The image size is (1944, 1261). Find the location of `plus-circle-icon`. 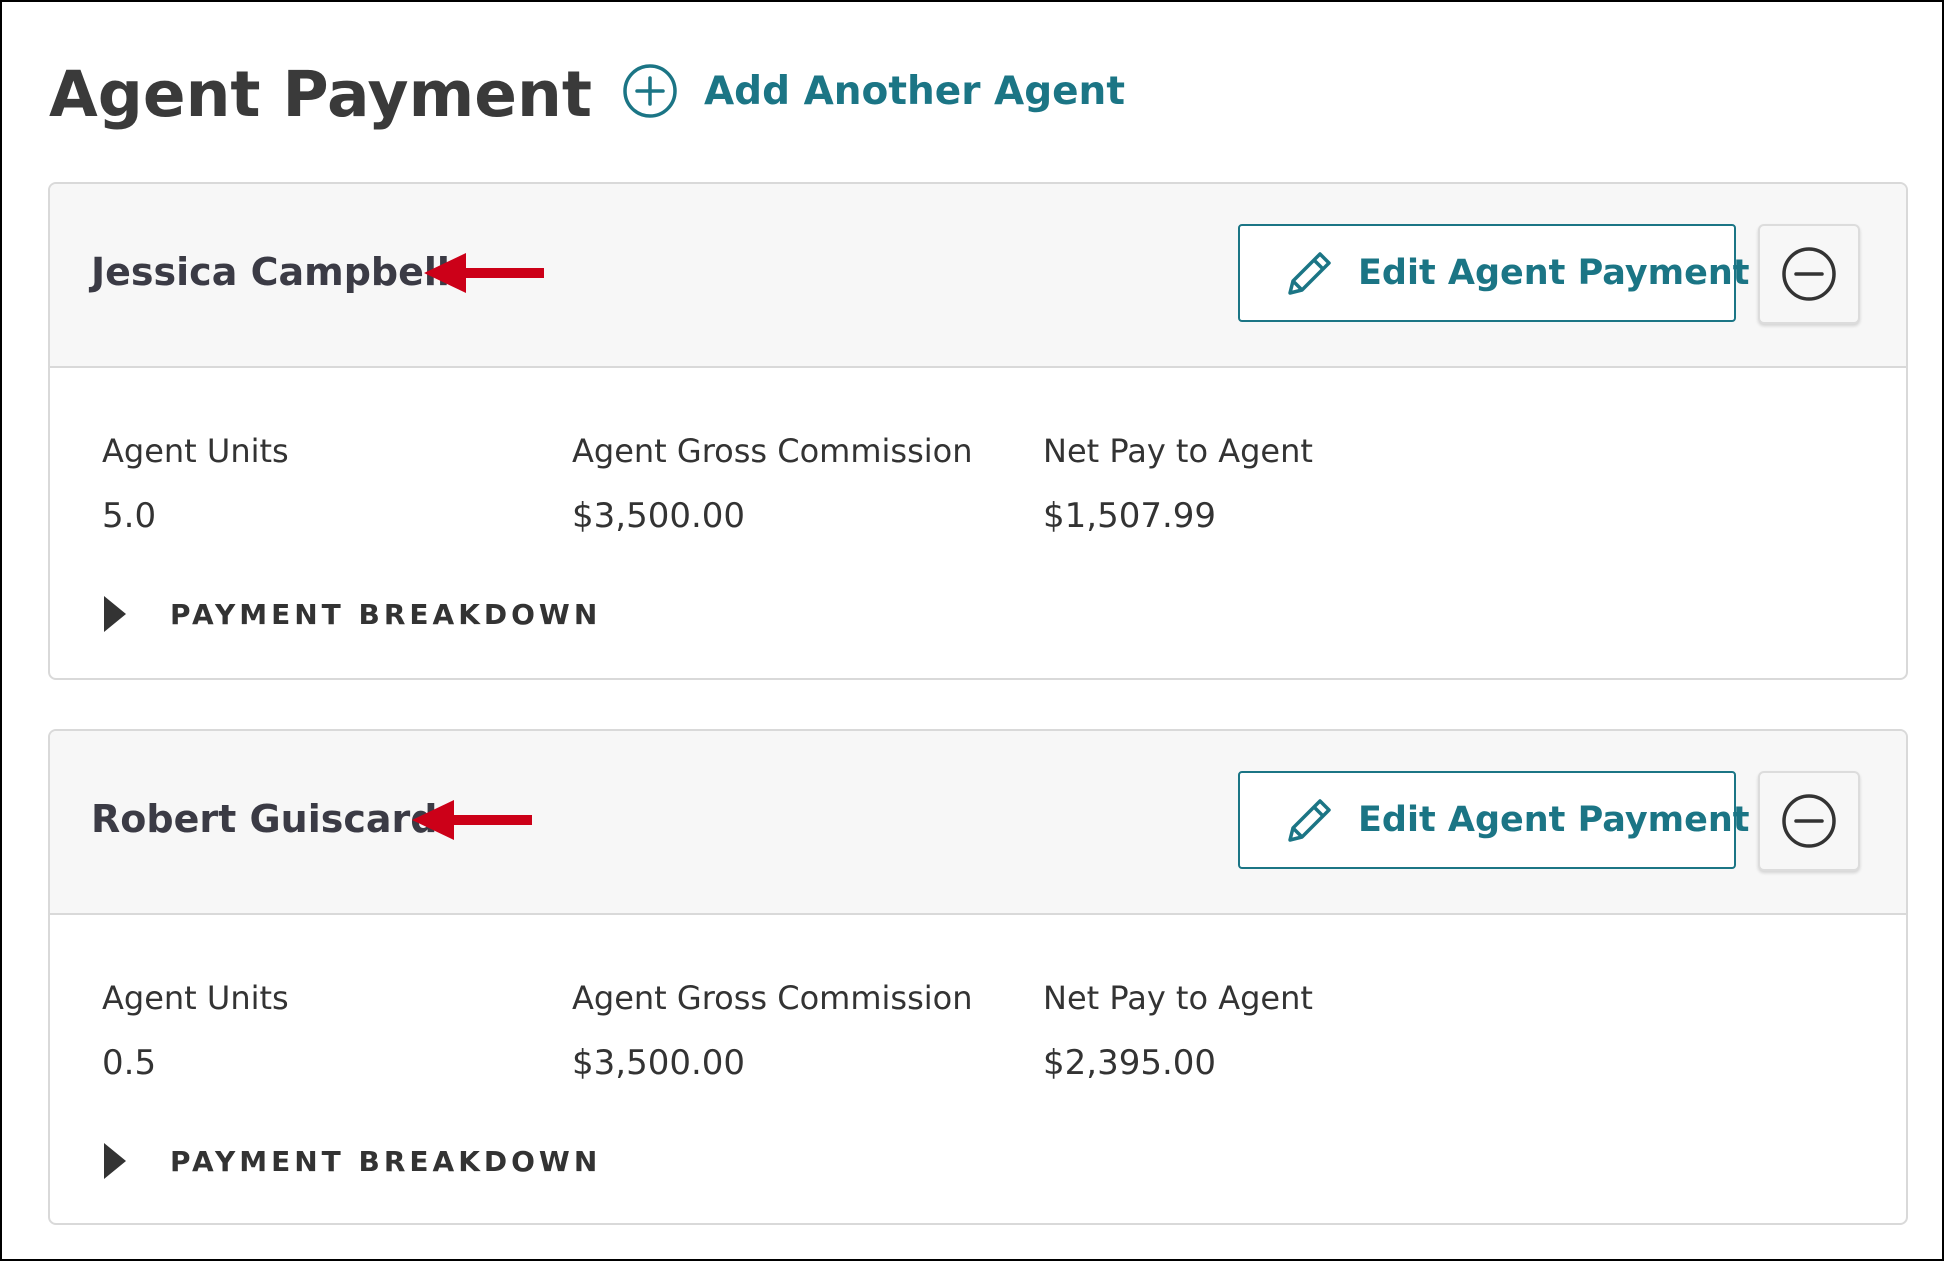

plus-circle-icon is located at coordinates (650, 91).